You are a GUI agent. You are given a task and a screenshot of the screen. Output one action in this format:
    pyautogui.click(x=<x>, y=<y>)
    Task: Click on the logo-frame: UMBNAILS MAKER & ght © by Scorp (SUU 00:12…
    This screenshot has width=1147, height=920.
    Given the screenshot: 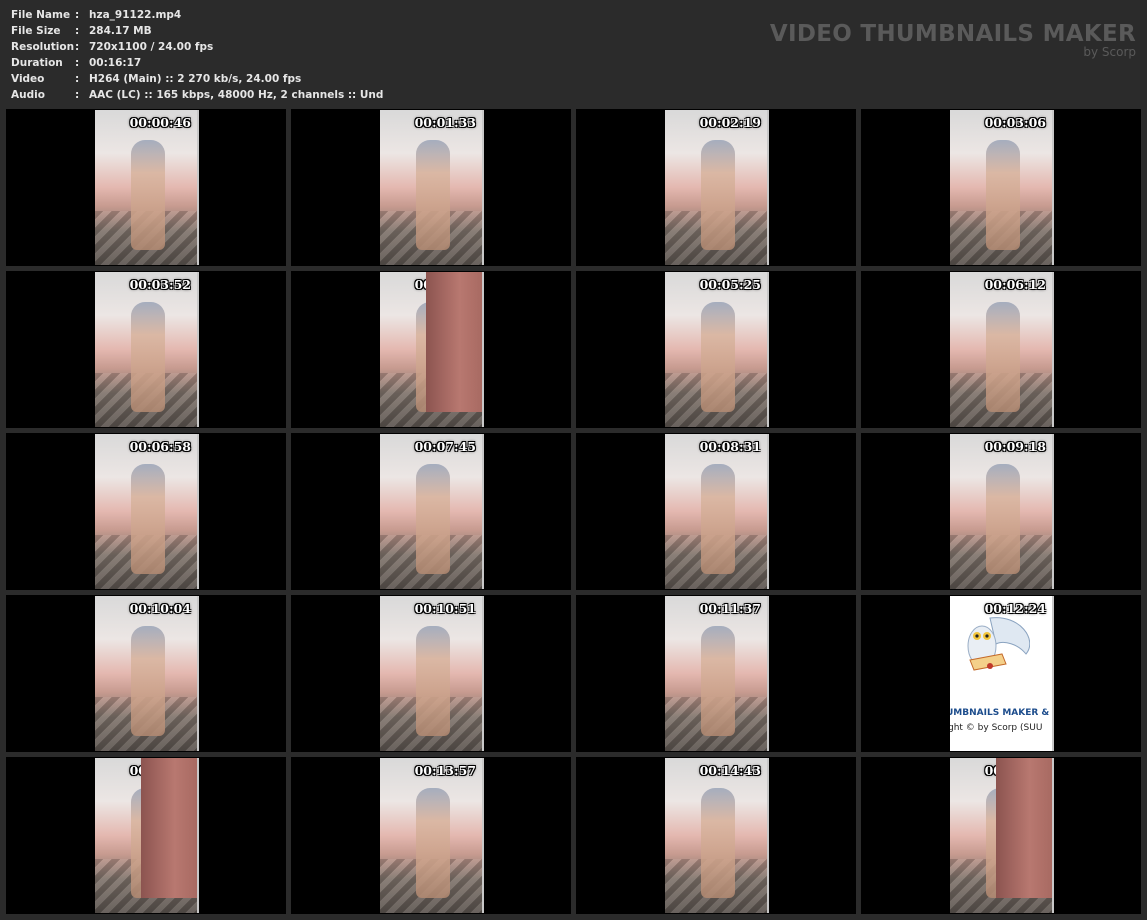 What is the action you would take?
    pyautogui.click(x=1002, y=673)
    